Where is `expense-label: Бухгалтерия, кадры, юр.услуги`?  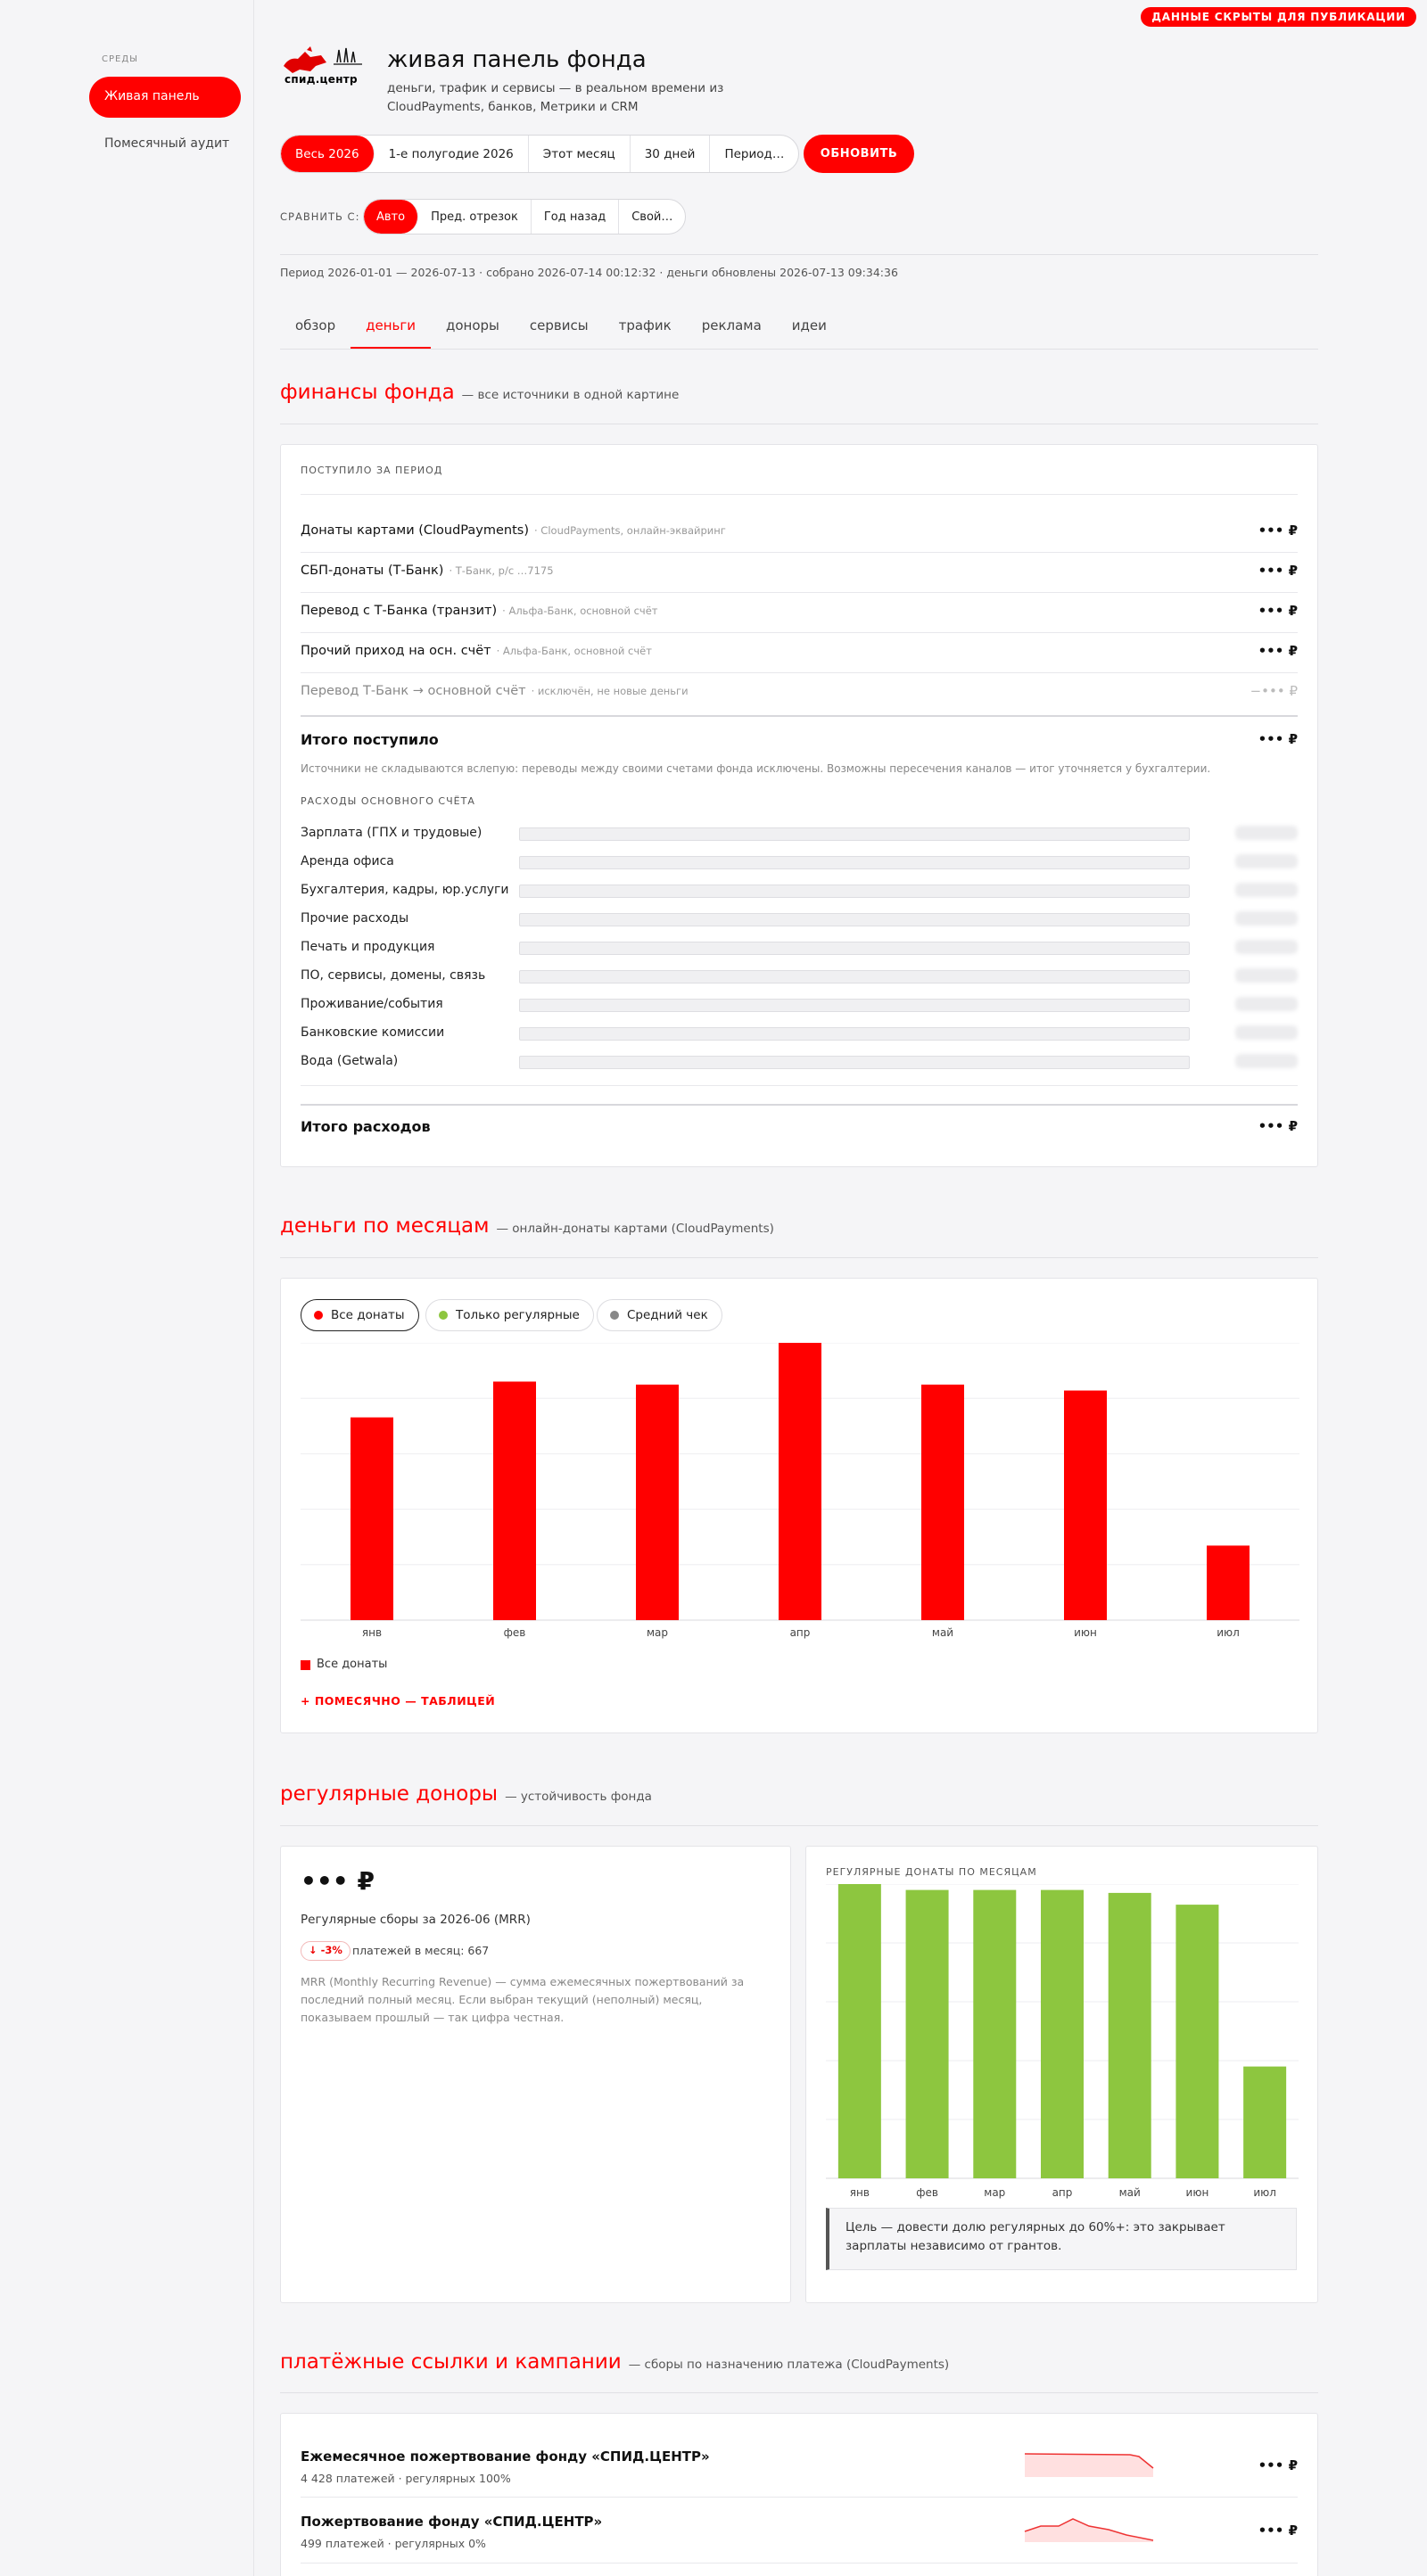
expense-label: Бухгалтерия, кадры, юр.услуги is located at coordinates (405, 890).